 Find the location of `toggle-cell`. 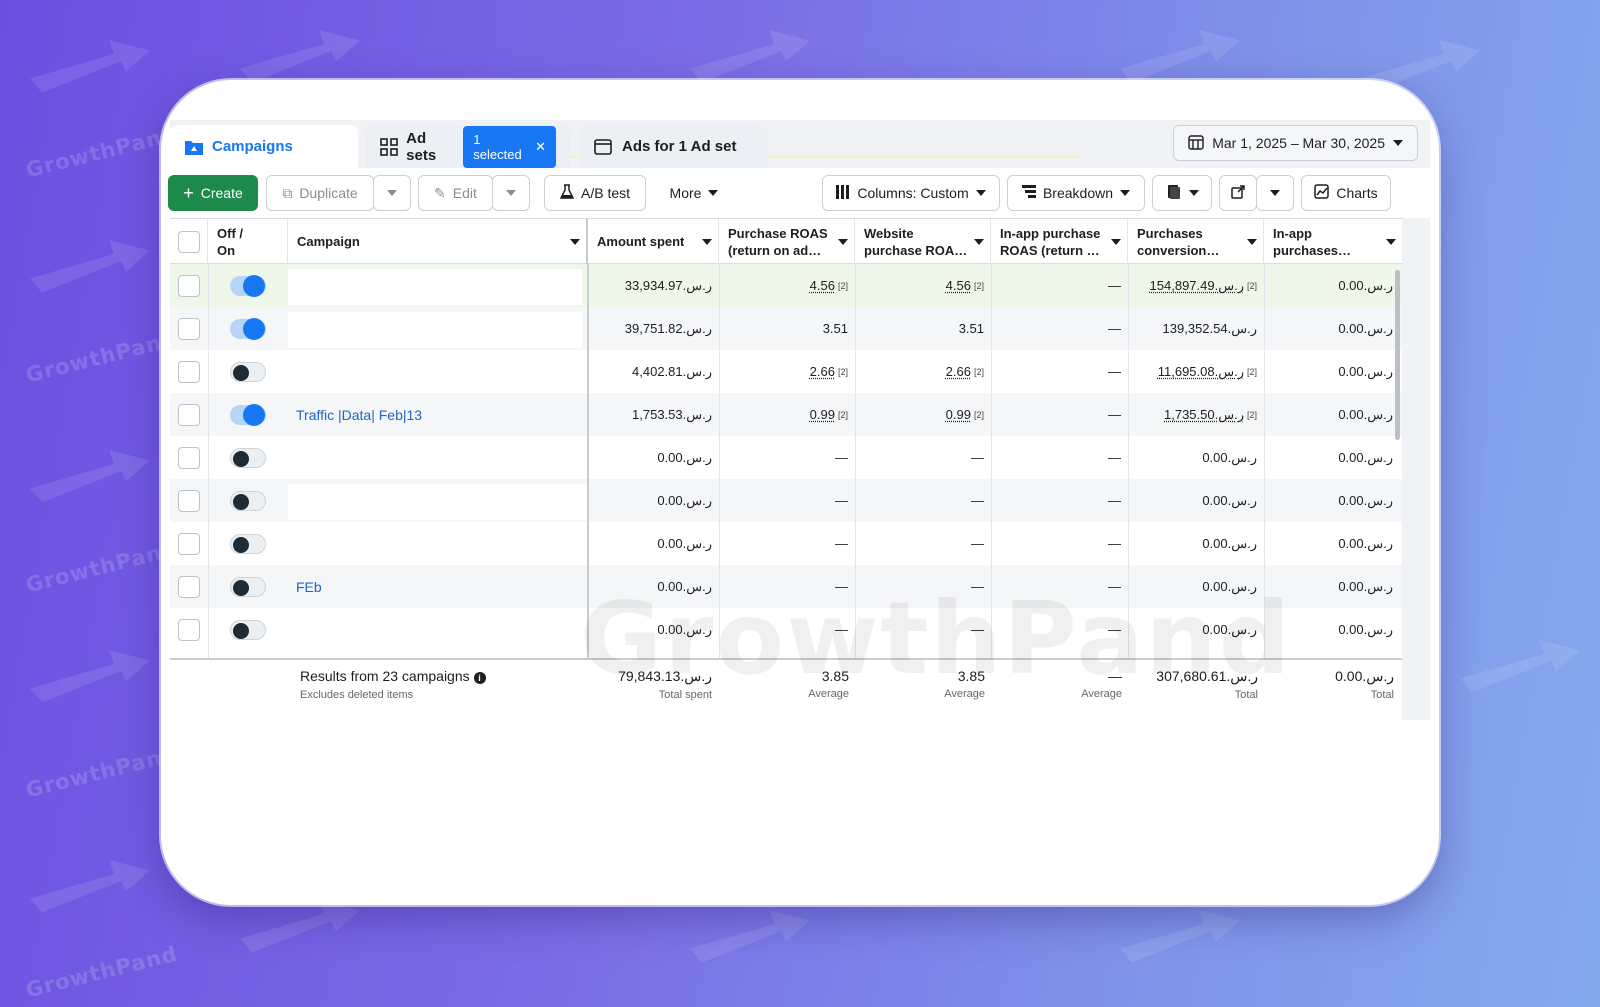

toggle-cell is located at coordinates (248, 285).